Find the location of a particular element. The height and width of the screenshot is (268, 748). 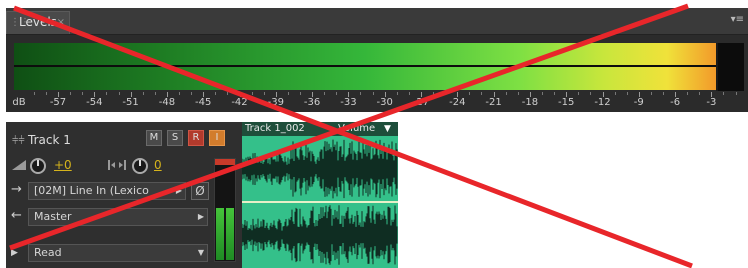

db-scale-label: -9 is located at coordinates (638, 102).